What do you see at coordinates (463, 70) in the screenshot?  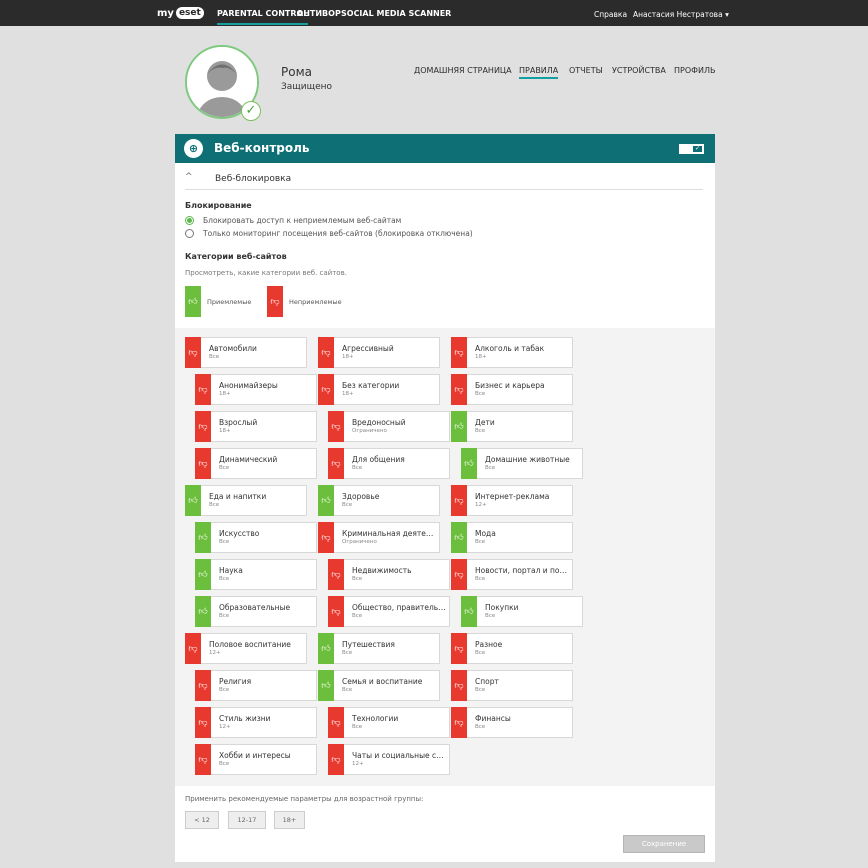 I see `tab-home: ДОМАШНЯЯ СТРАНИЦА` at bounding box center [463, 70].